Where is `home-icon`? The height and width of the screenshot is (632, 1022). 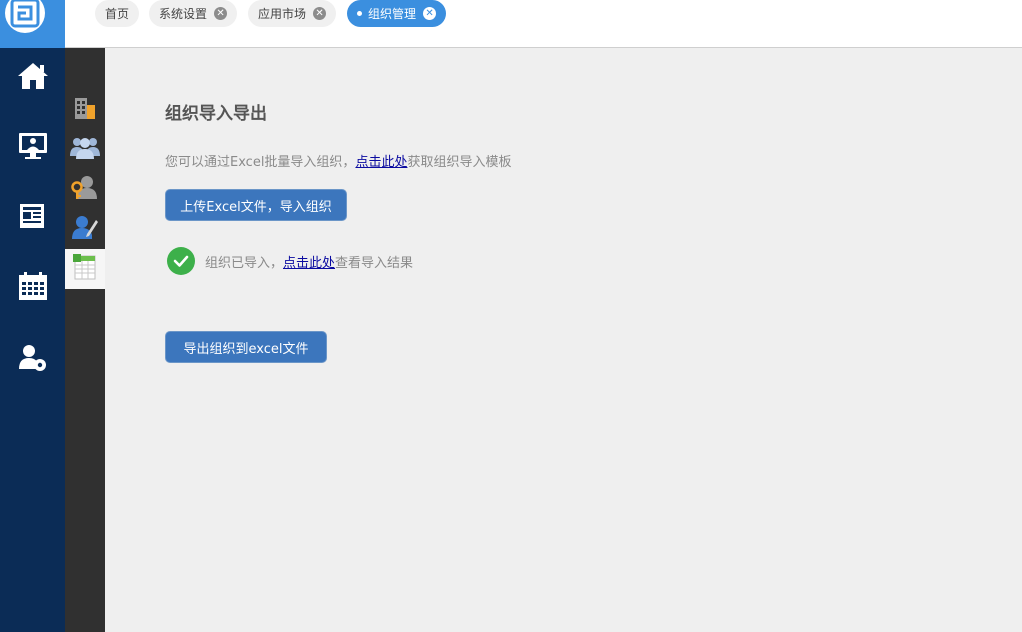
home-icon is located at coordinates (33, 78).